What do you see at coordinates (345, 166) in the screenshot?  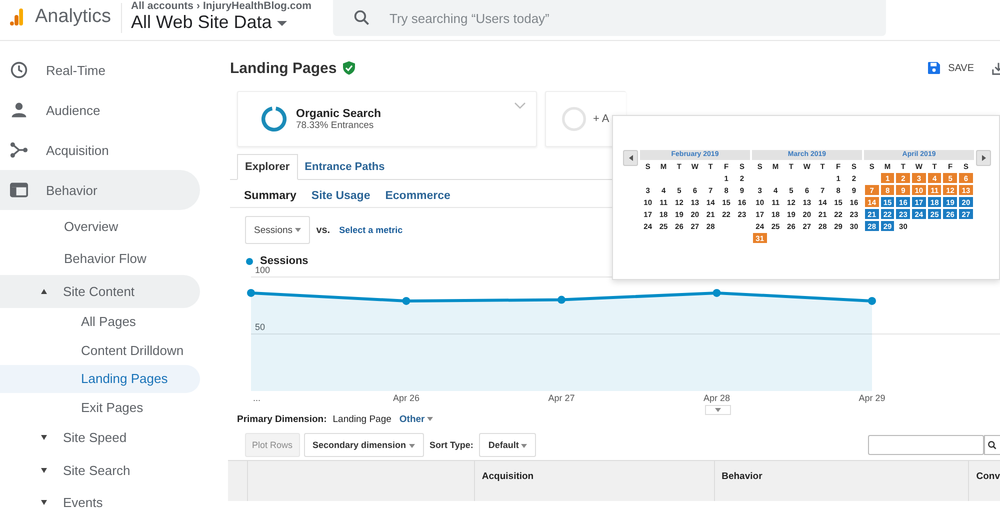 I see `tab: Entrance Paths` at bounding box center [345, 166].